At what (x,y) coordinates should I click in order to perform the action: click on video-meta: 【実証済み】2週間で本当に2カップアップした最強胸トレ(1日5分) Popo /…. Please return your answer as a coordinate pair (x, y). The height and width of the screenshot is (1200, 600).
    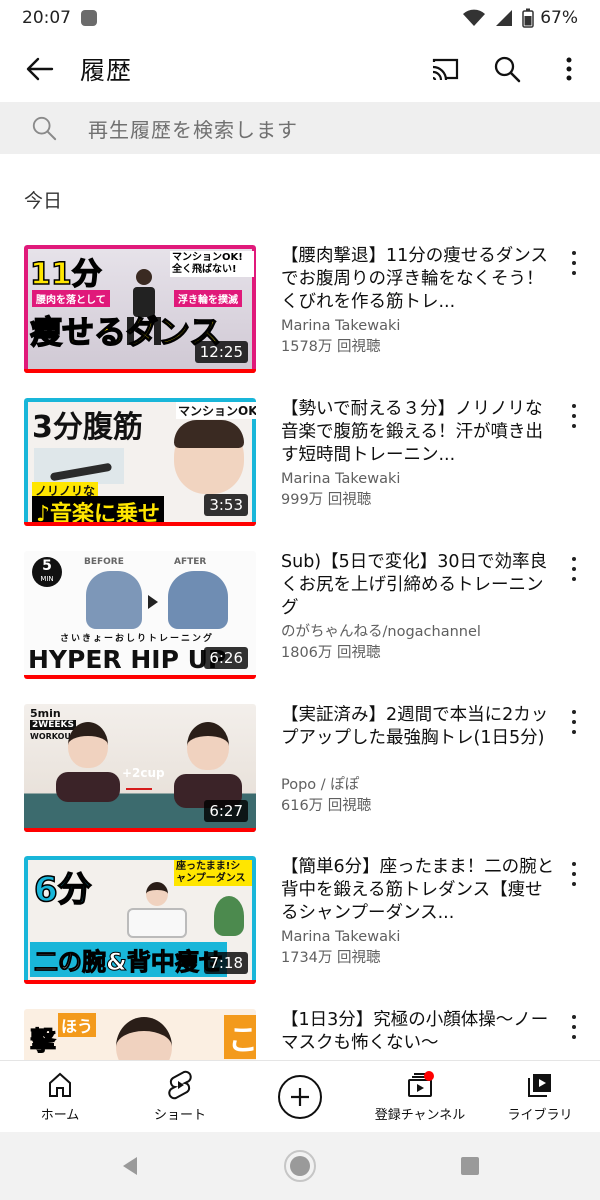
    Looking at the image, I should click on (420, 760).